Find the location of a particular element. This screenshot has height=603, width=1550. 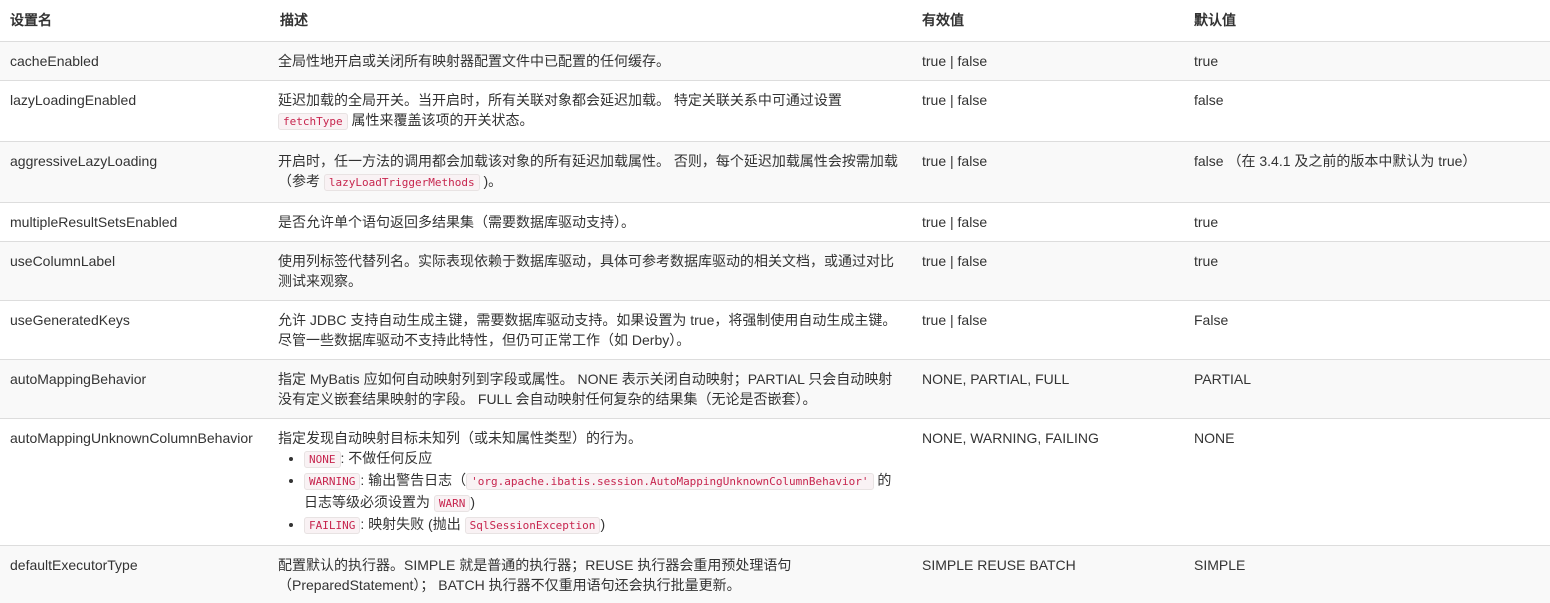

setting-name: multipleResultSetsEnabled is located at coordinates (135, 222).